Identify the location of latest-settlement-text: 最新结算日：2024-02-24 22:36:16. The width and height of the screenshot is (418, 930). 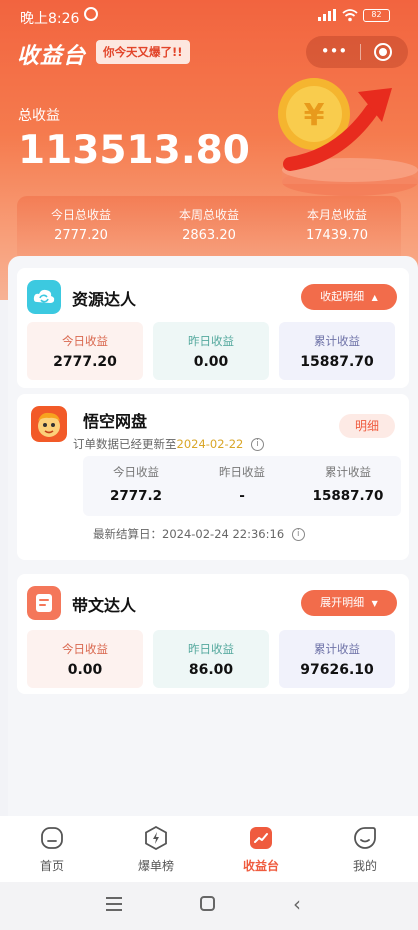
(189, 534).